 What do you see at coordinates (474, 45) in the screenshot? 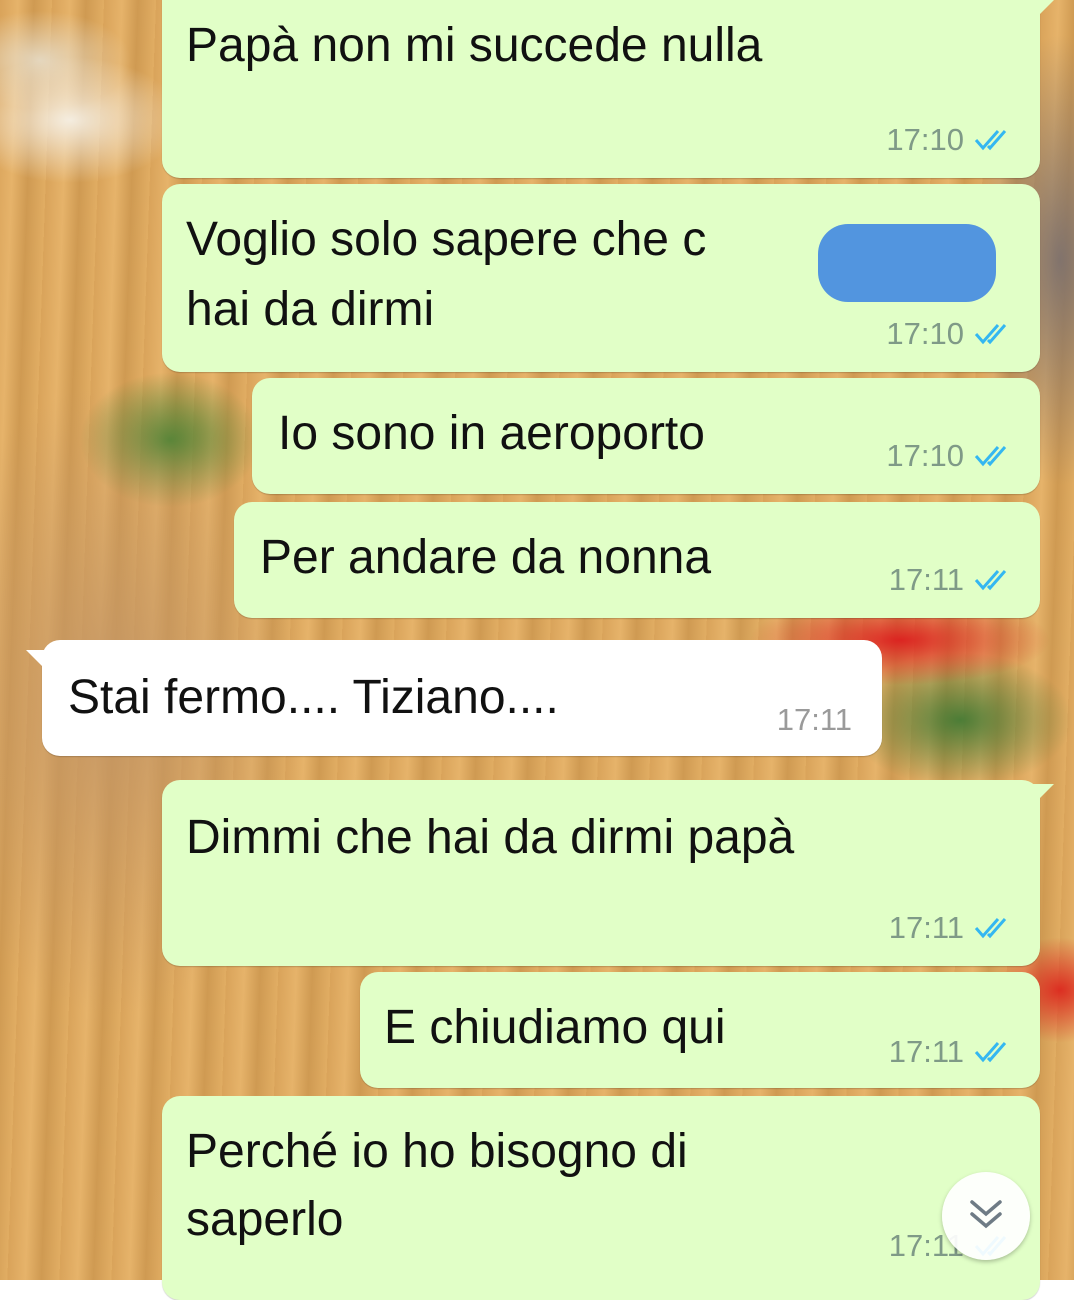
I see `message-text: Papà non mi succede nulla` at bounding box center [474, 45].